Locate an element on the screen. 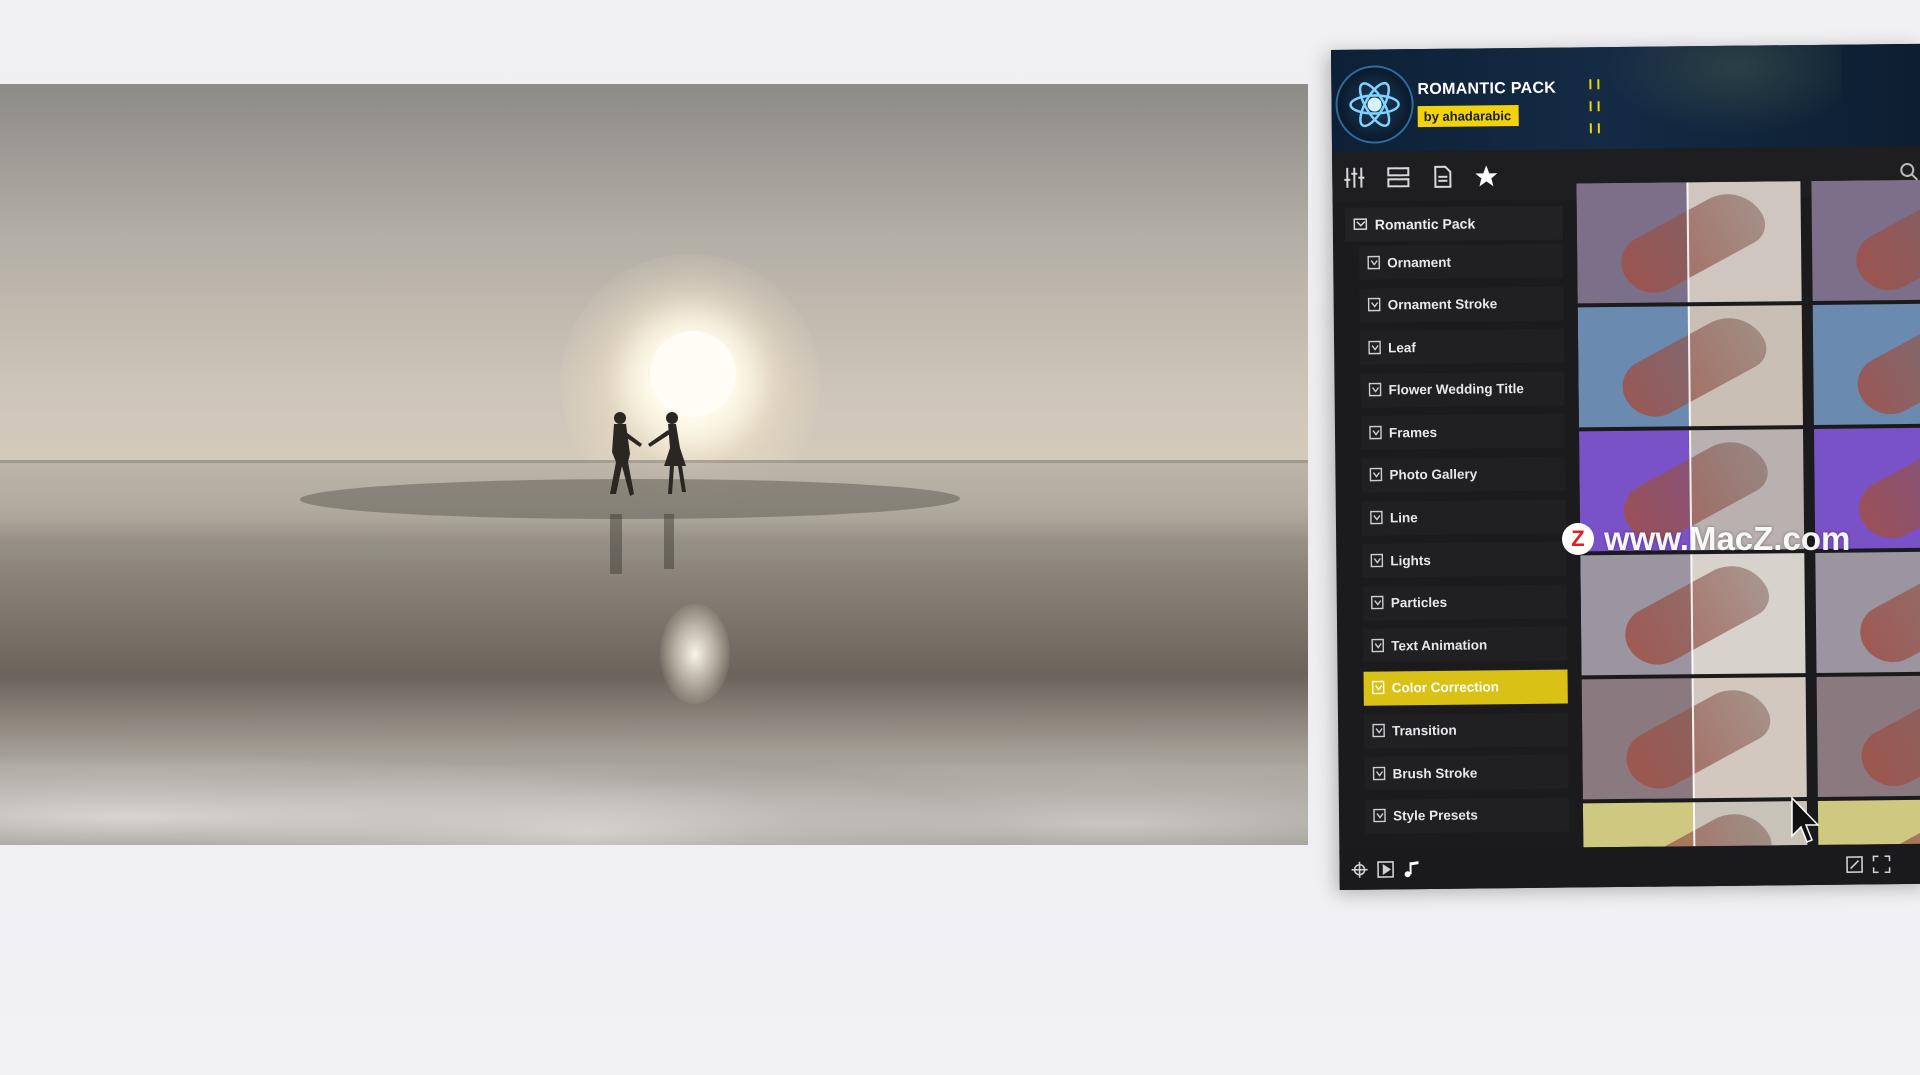 The image size is (1920, 1075). couple-silhouette is located at coordinates (648, 454).